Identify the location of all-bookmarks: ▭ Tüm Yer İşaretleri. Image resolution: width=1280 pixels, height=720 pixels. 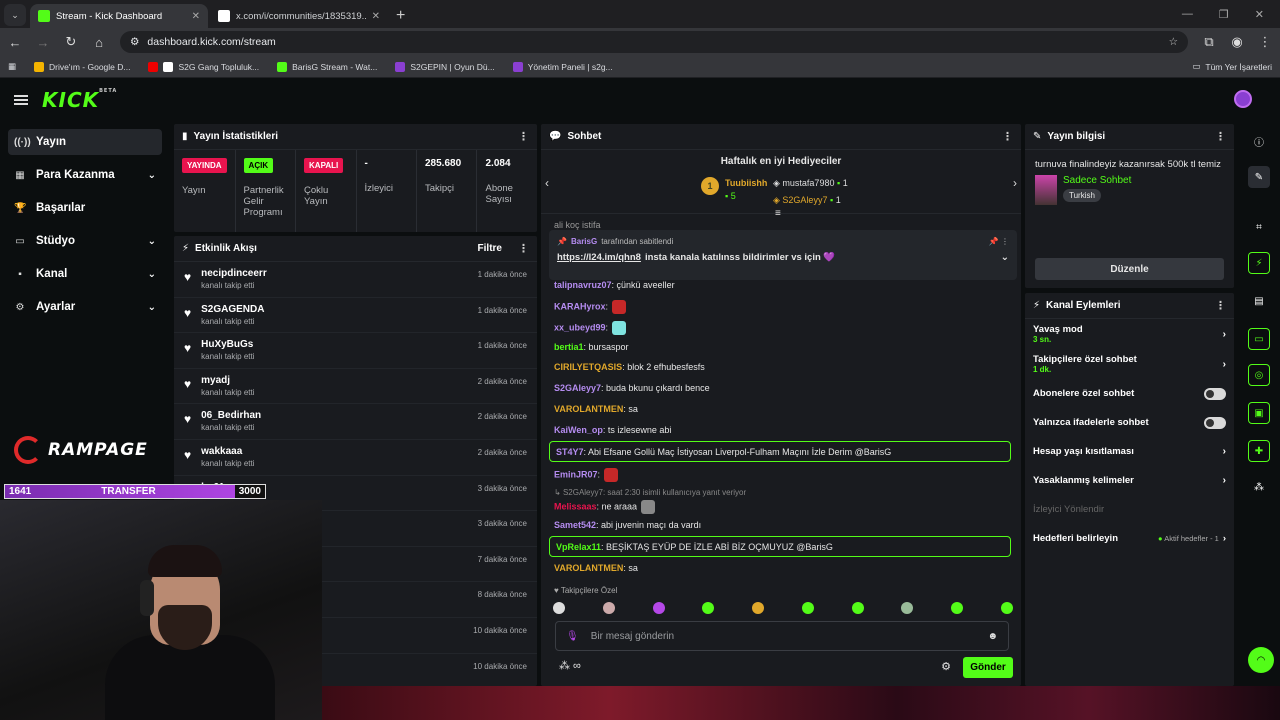
(1232, 66).